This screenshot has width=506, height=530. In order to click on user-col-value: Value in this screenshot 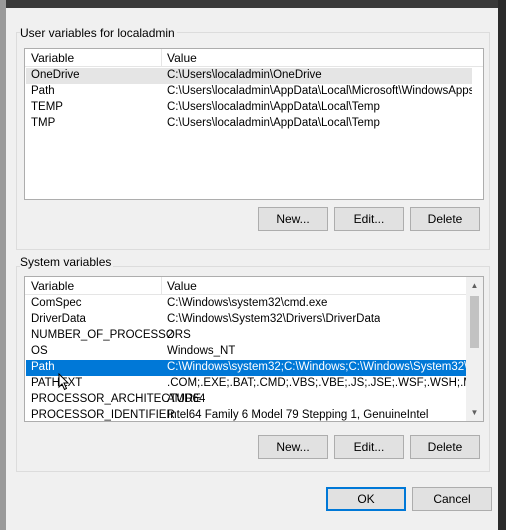, I will do `click(182, 58)`.